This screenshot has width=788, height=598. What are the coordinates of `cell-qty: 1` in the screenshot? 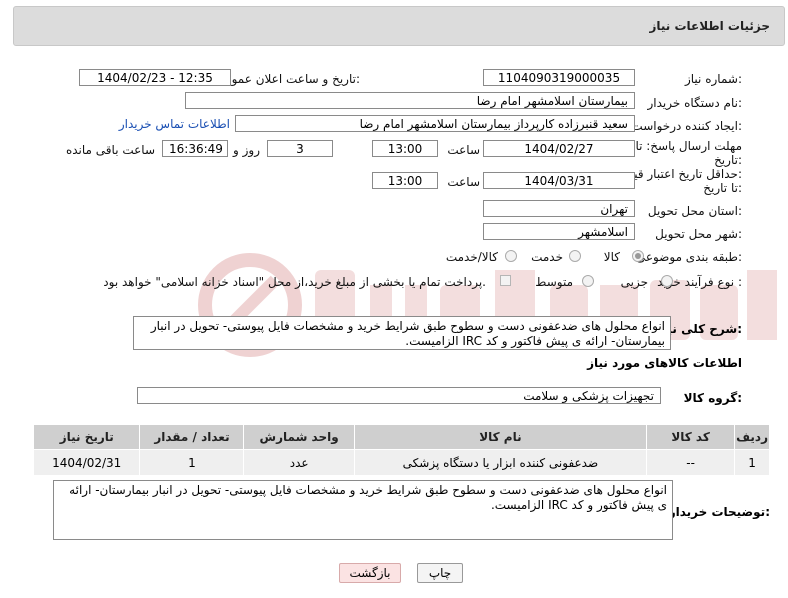 It's located at (192, 462).